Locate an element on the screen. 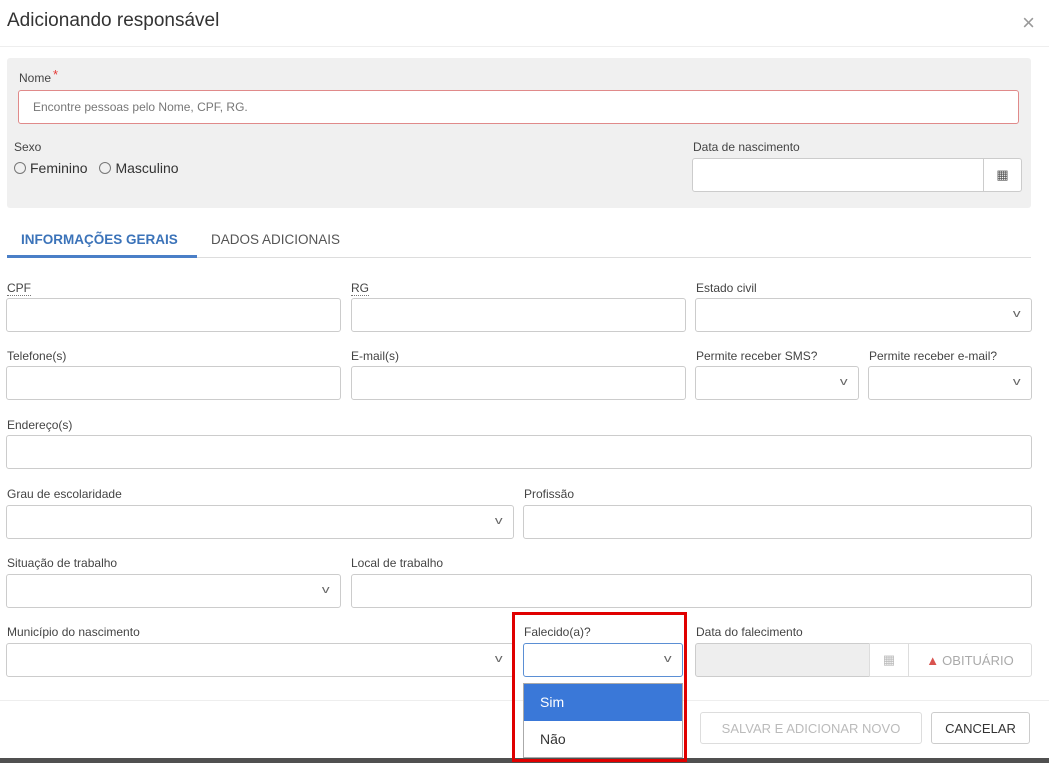  emails-input is located at coordinates (518, 383).